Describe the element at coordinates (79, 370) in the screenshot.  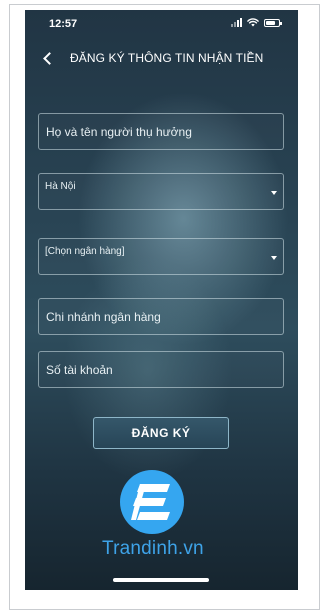
I see `account-number-placeholder: Số tài khoản` at that location.